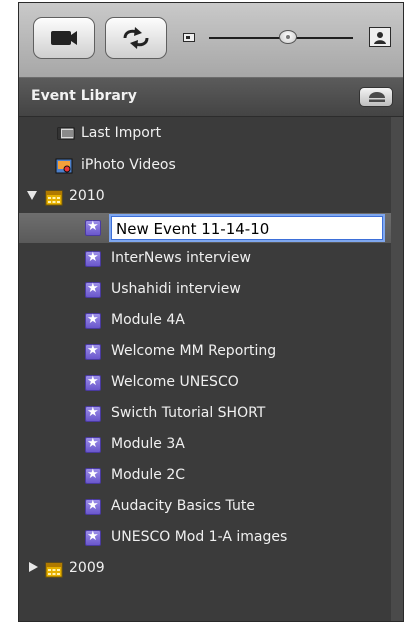  I want to click on event-row: Welcome MM Reporting, so click(205, 352).